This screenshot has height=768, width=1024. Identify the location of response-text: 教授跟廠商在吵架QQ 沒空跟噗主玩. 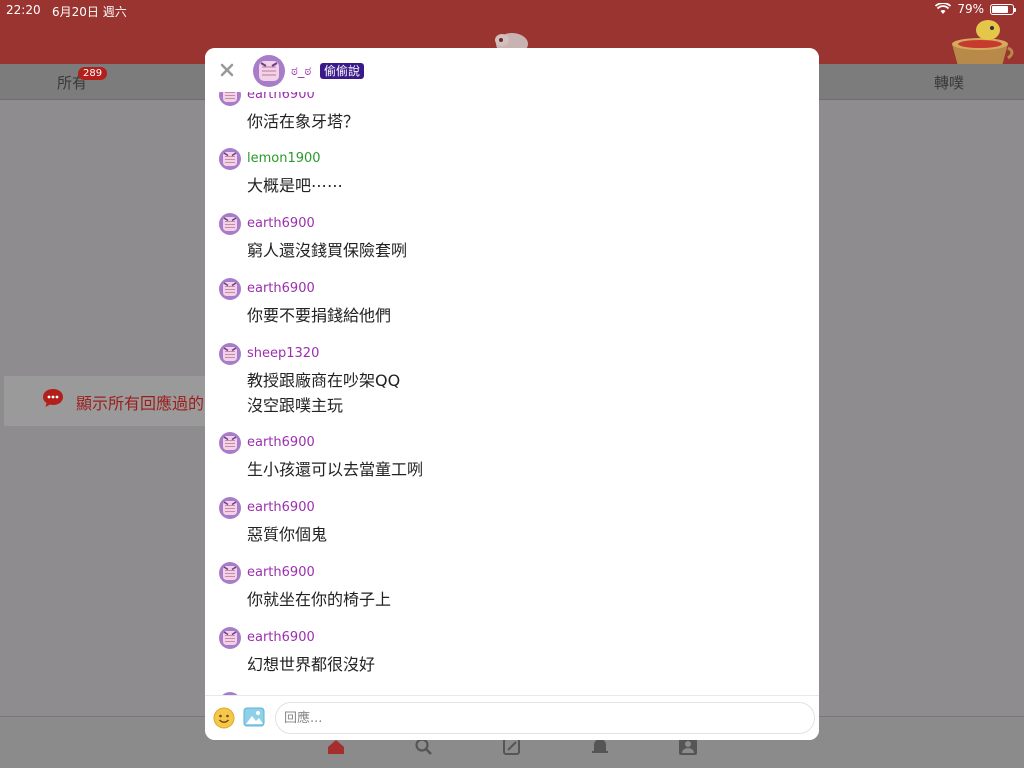
(324, 393).